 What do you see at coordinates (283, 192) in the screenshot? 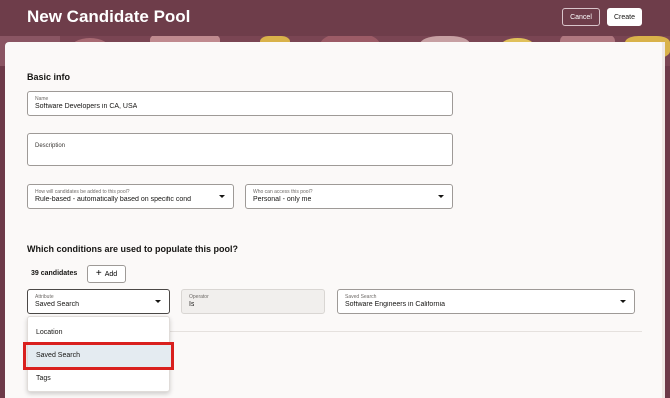
I see `access-label: Who can access this pool?` at bounding box center [283, 192].